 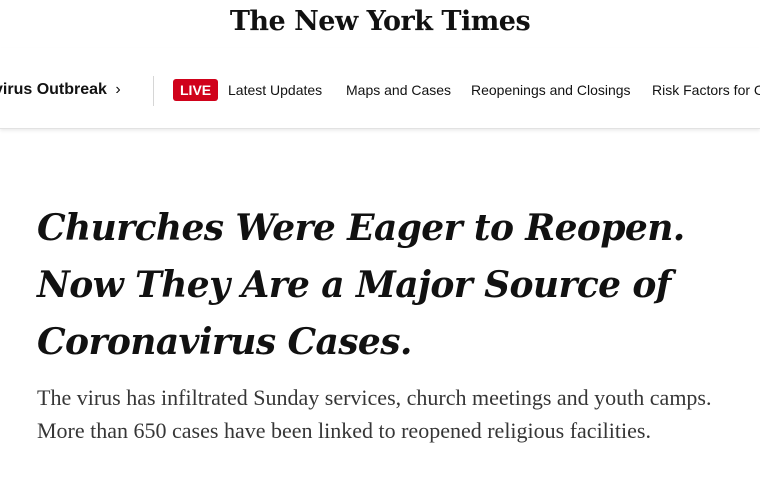 What do you see at coordinates (153, 91) in the screenshot?
I see `nav-divider` at bounding box center [153, 91].